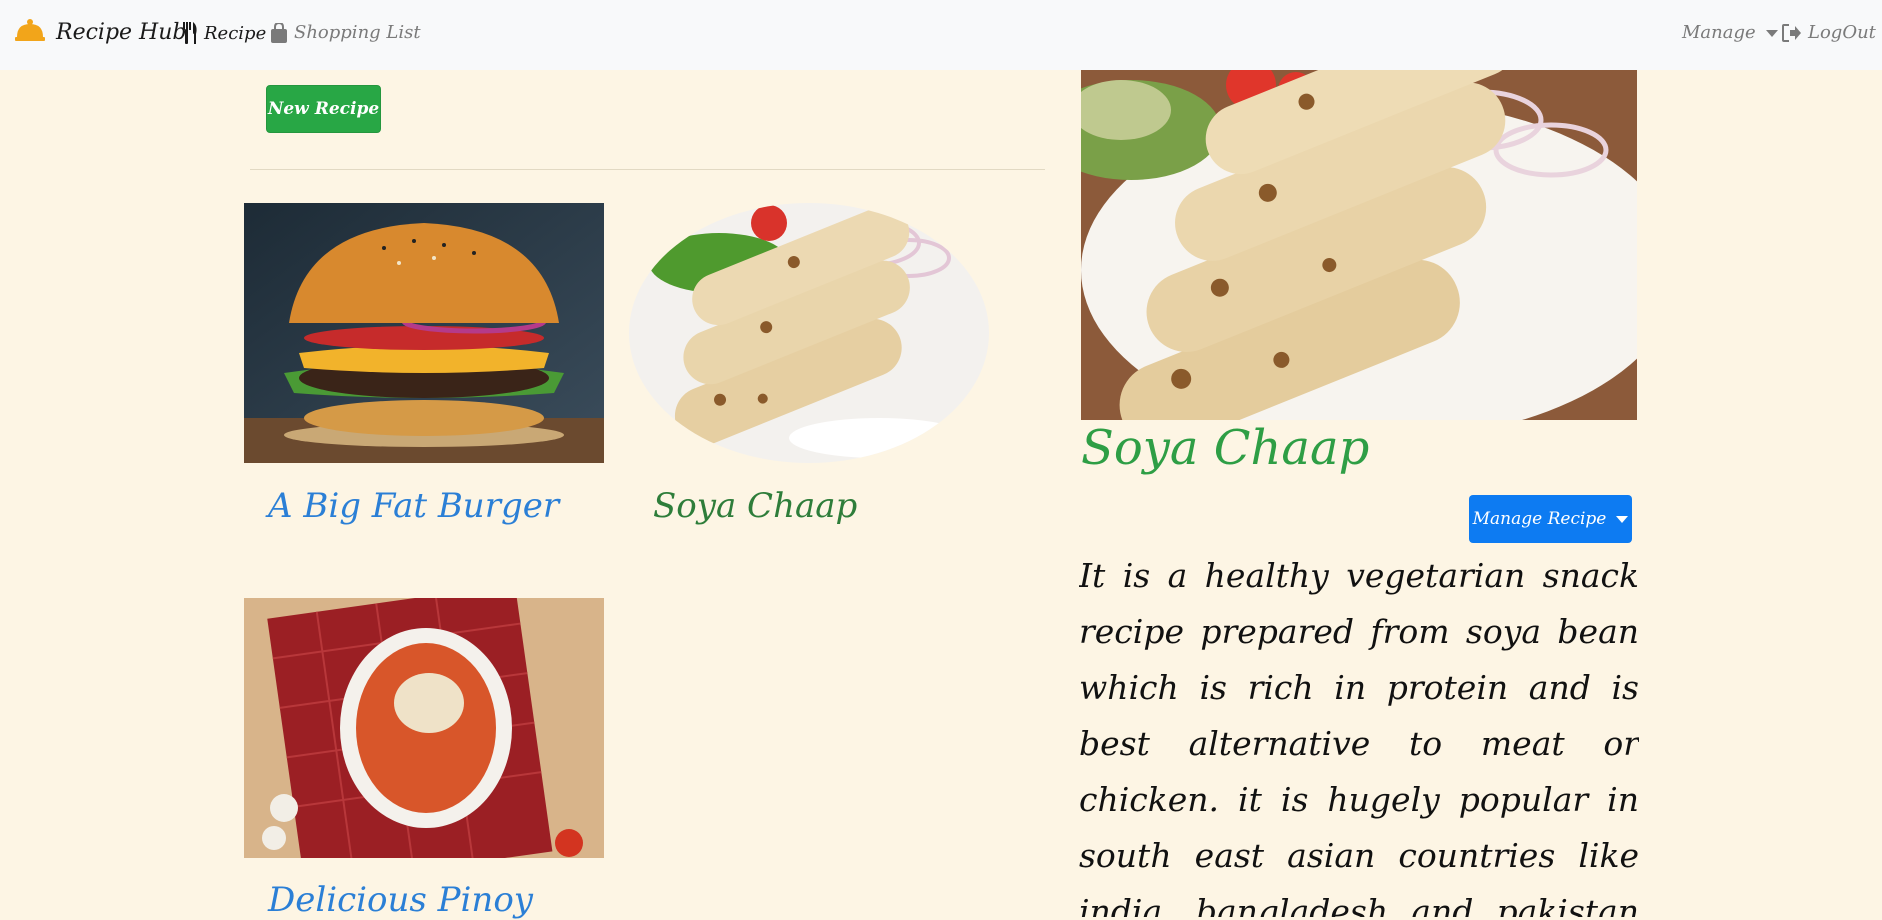 Image resolution: width=1882 pixels, height=920 pixels. I want to click on recipe-title-burger: A Big Fat Burger, so click(413, 506).